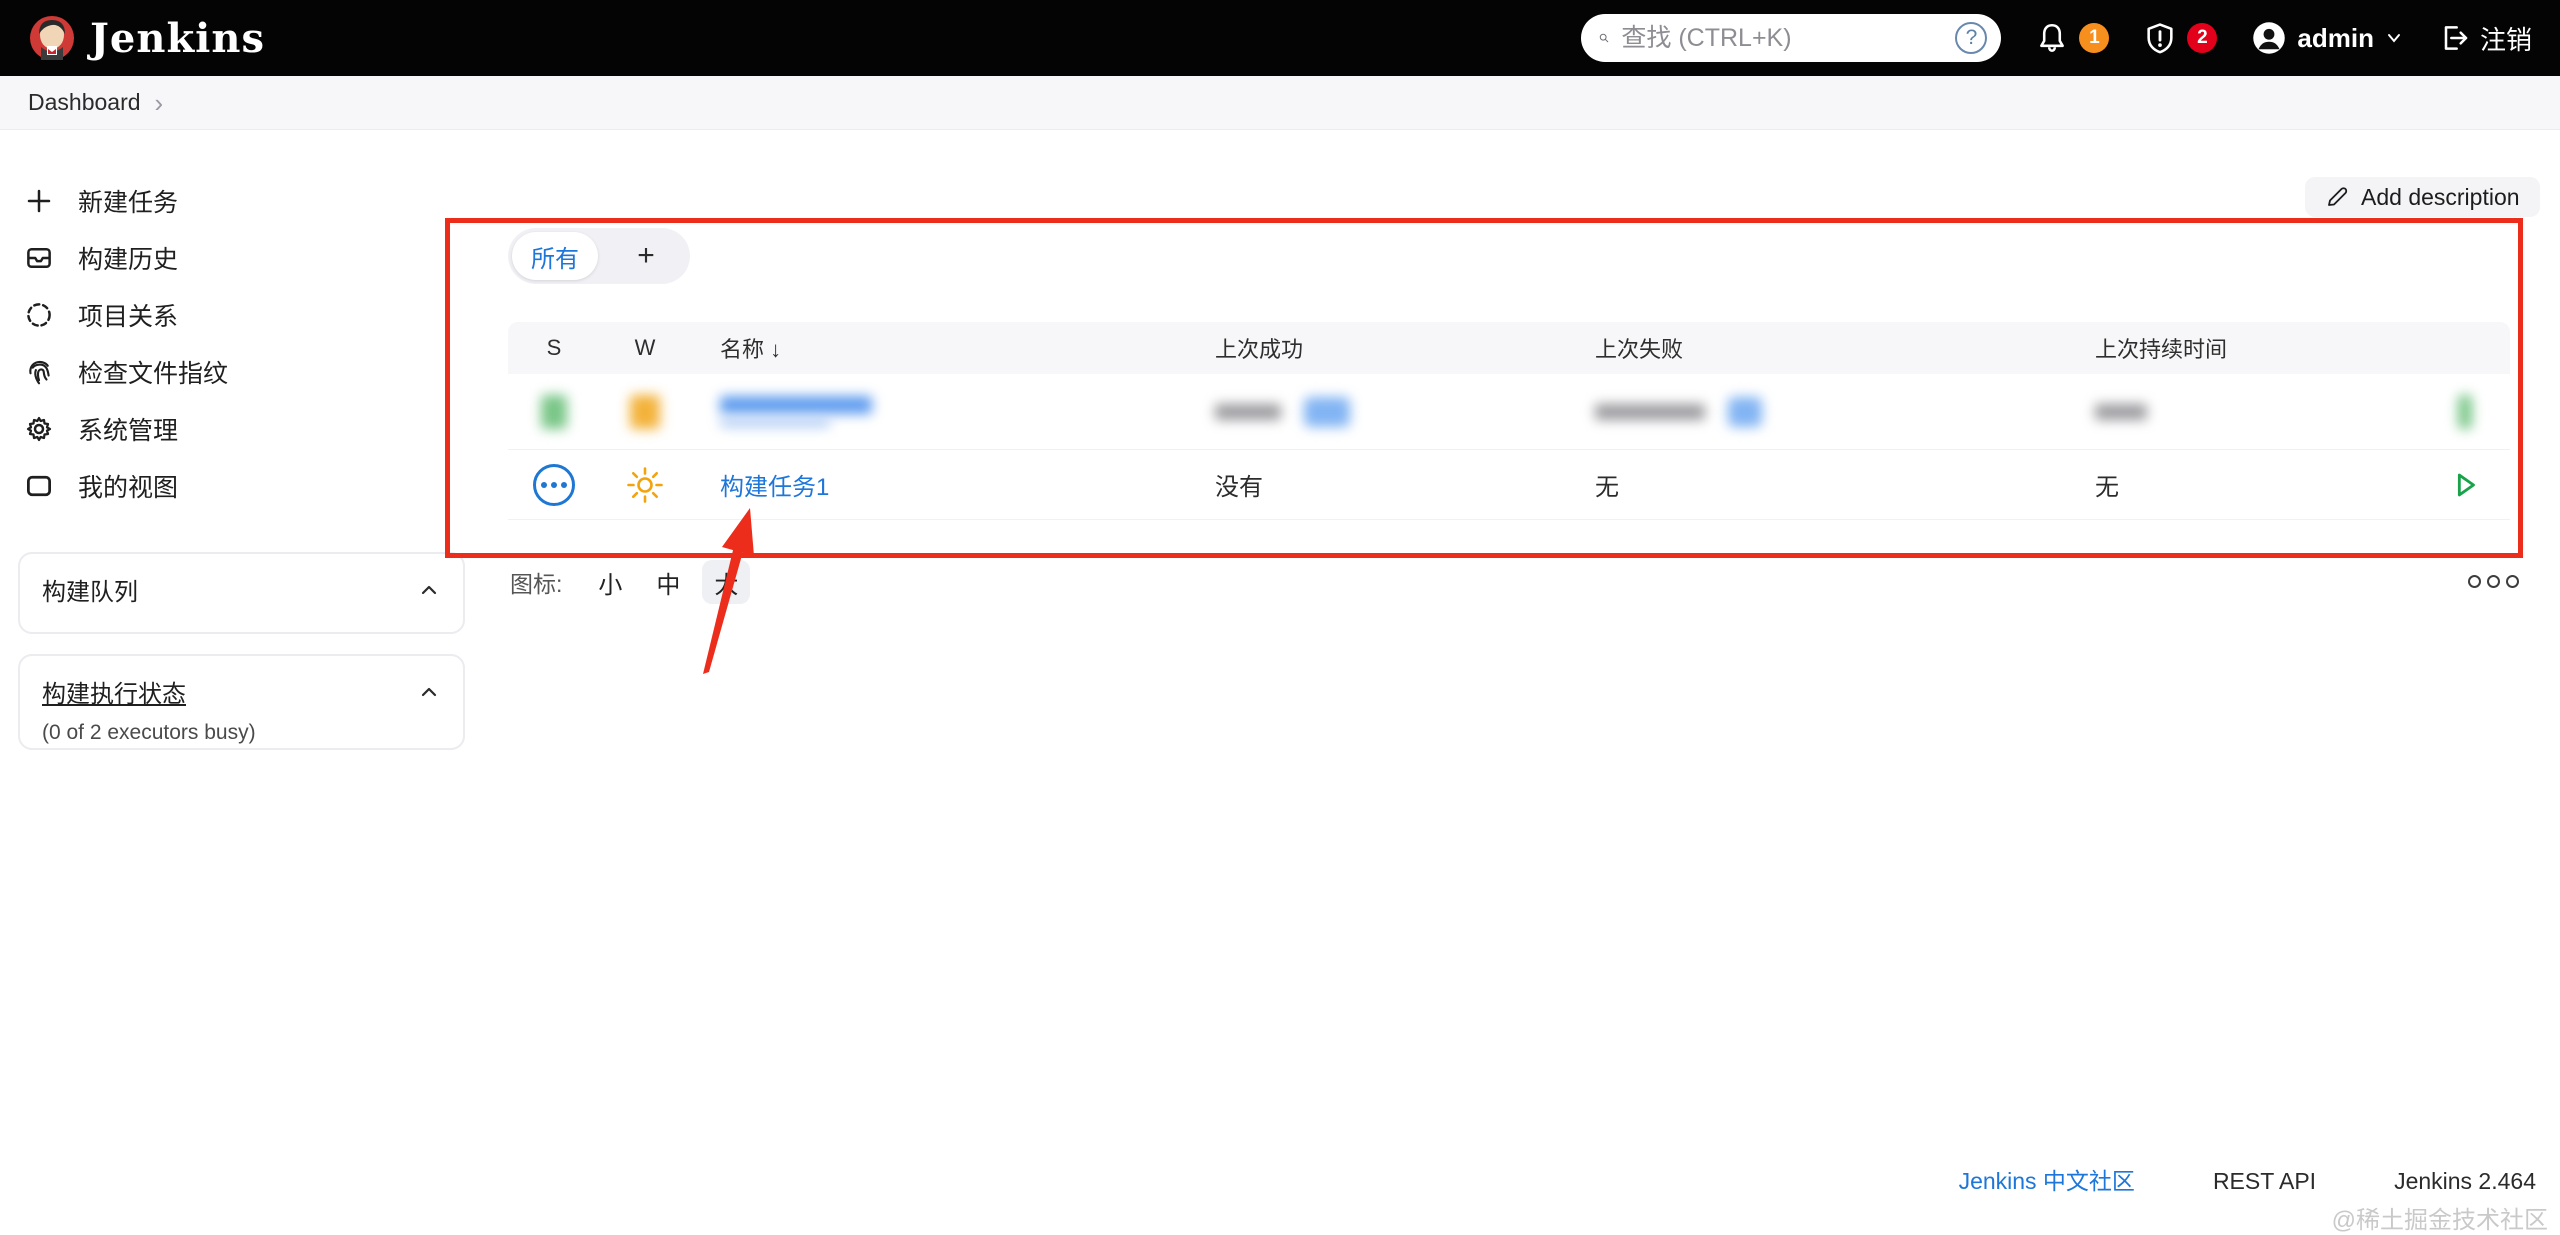 This screenshot has width=2560, height=1235. I want to click on footer-rest-api-link: REST API, so click(2264, 1181).